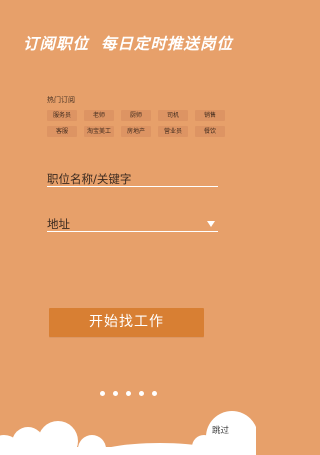 Image resolution: width=320 pixels, height=455 pixels. What do you see at coordinates (167, 44) in the screenshot?
I see `headline-daily-push: 每日定时推送岗位` at bounding box center [167, 44].